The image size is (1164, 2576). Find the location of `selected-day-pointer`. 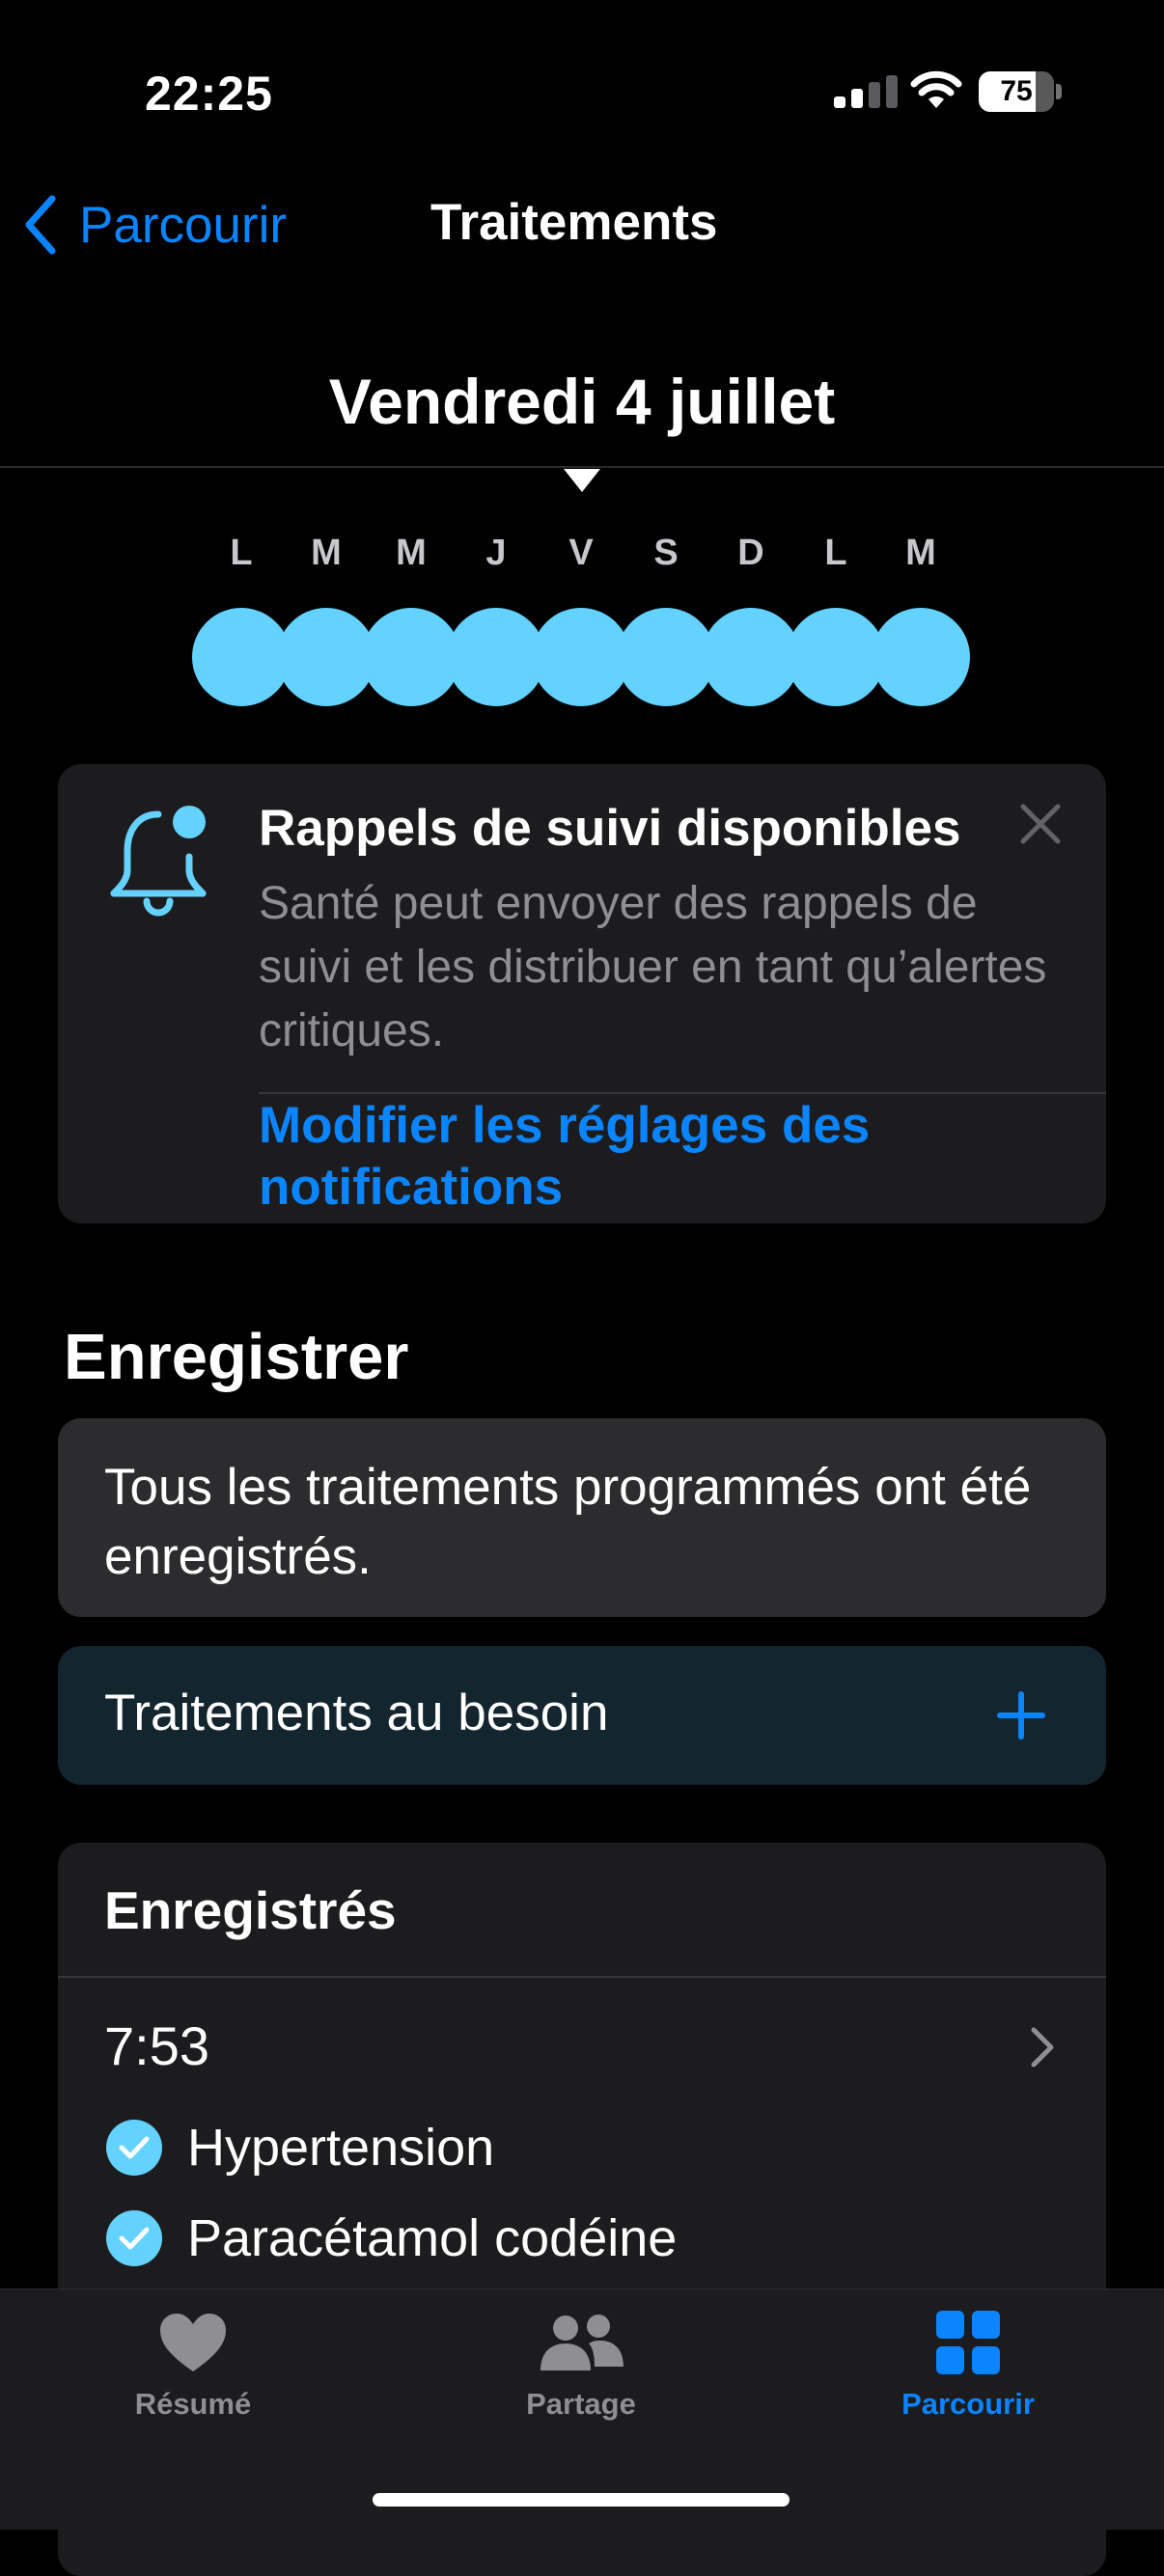

selected-day-pointer is located at coordinates (582, 481).